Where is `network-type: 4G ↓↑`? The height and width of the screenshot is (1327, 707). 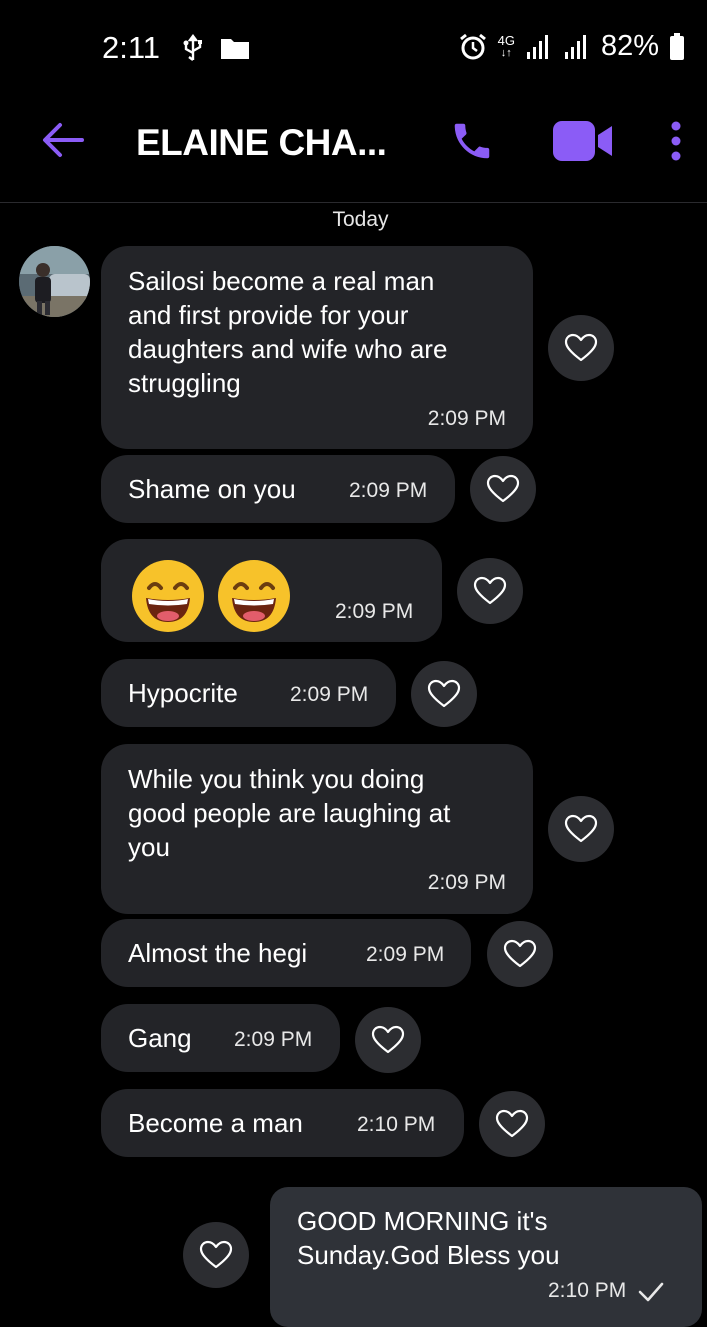 network-type: 4G ↓↑ is located at coordinates (506, 47).